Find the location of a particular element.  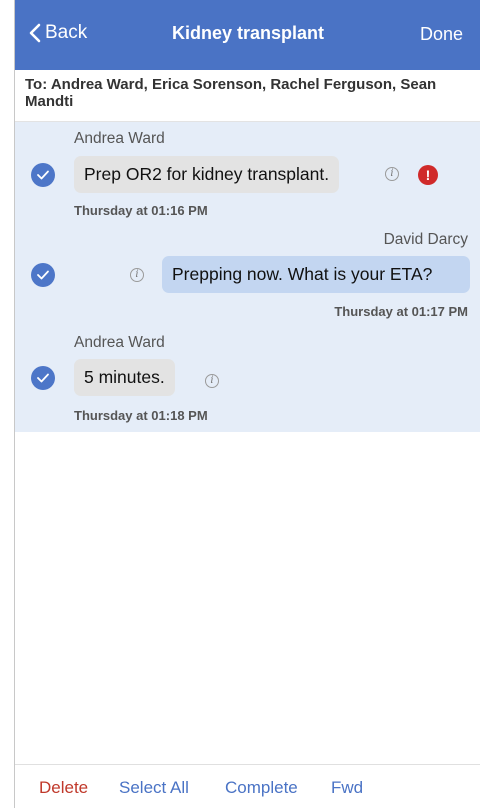

message-timestamp: Thursday at 01:17 PM is located at coordinates (401, 311).